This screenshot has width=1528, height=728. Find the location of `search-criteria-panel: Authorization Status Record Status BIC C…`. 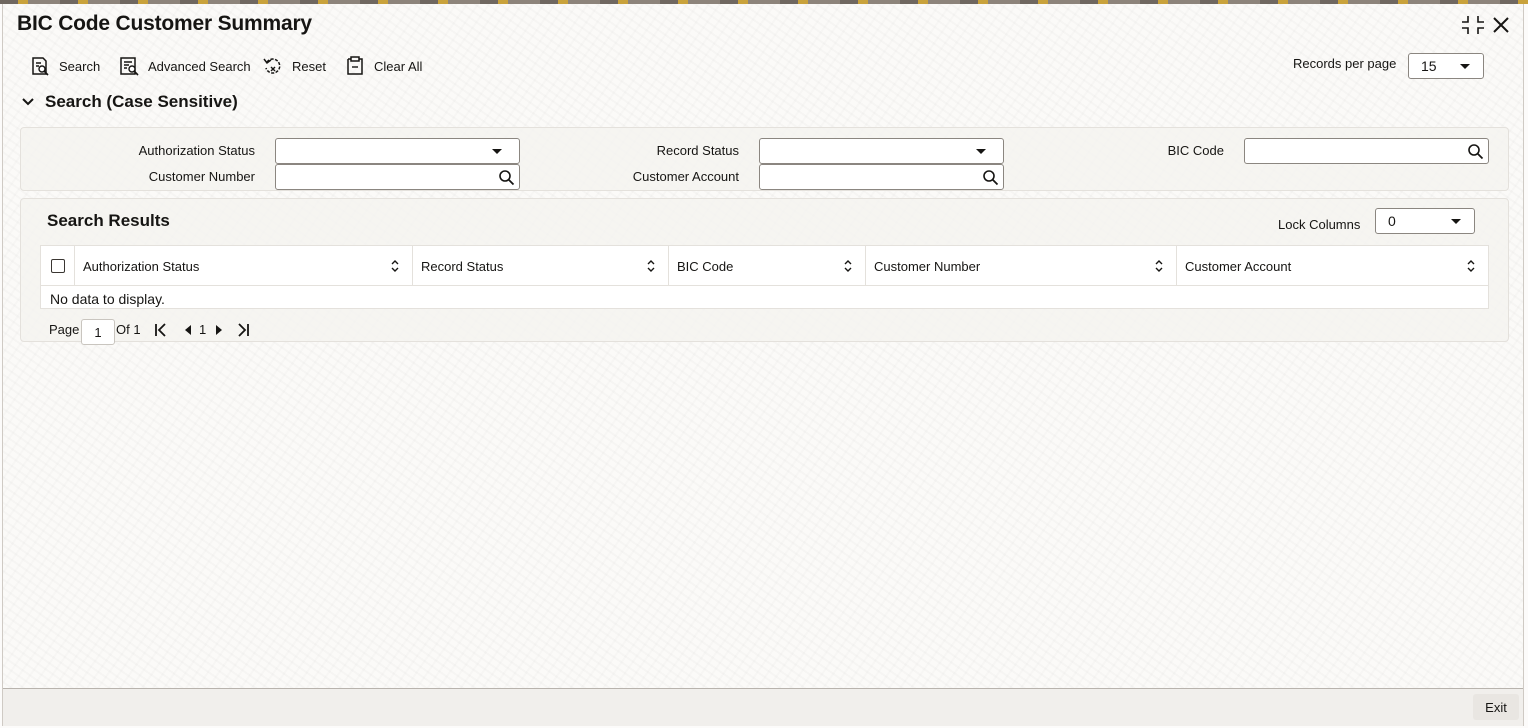

search-criteria-panel: Authorization Status Record Status BIC C… is located at coordinates (764, 159).